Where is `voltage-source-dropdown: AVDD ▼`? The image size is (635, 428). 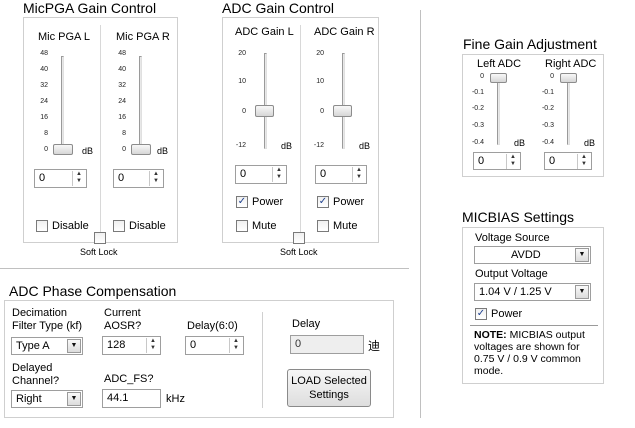
voltage-source-dropdown: AVDD ▼ is located at coordinates (532, 255).